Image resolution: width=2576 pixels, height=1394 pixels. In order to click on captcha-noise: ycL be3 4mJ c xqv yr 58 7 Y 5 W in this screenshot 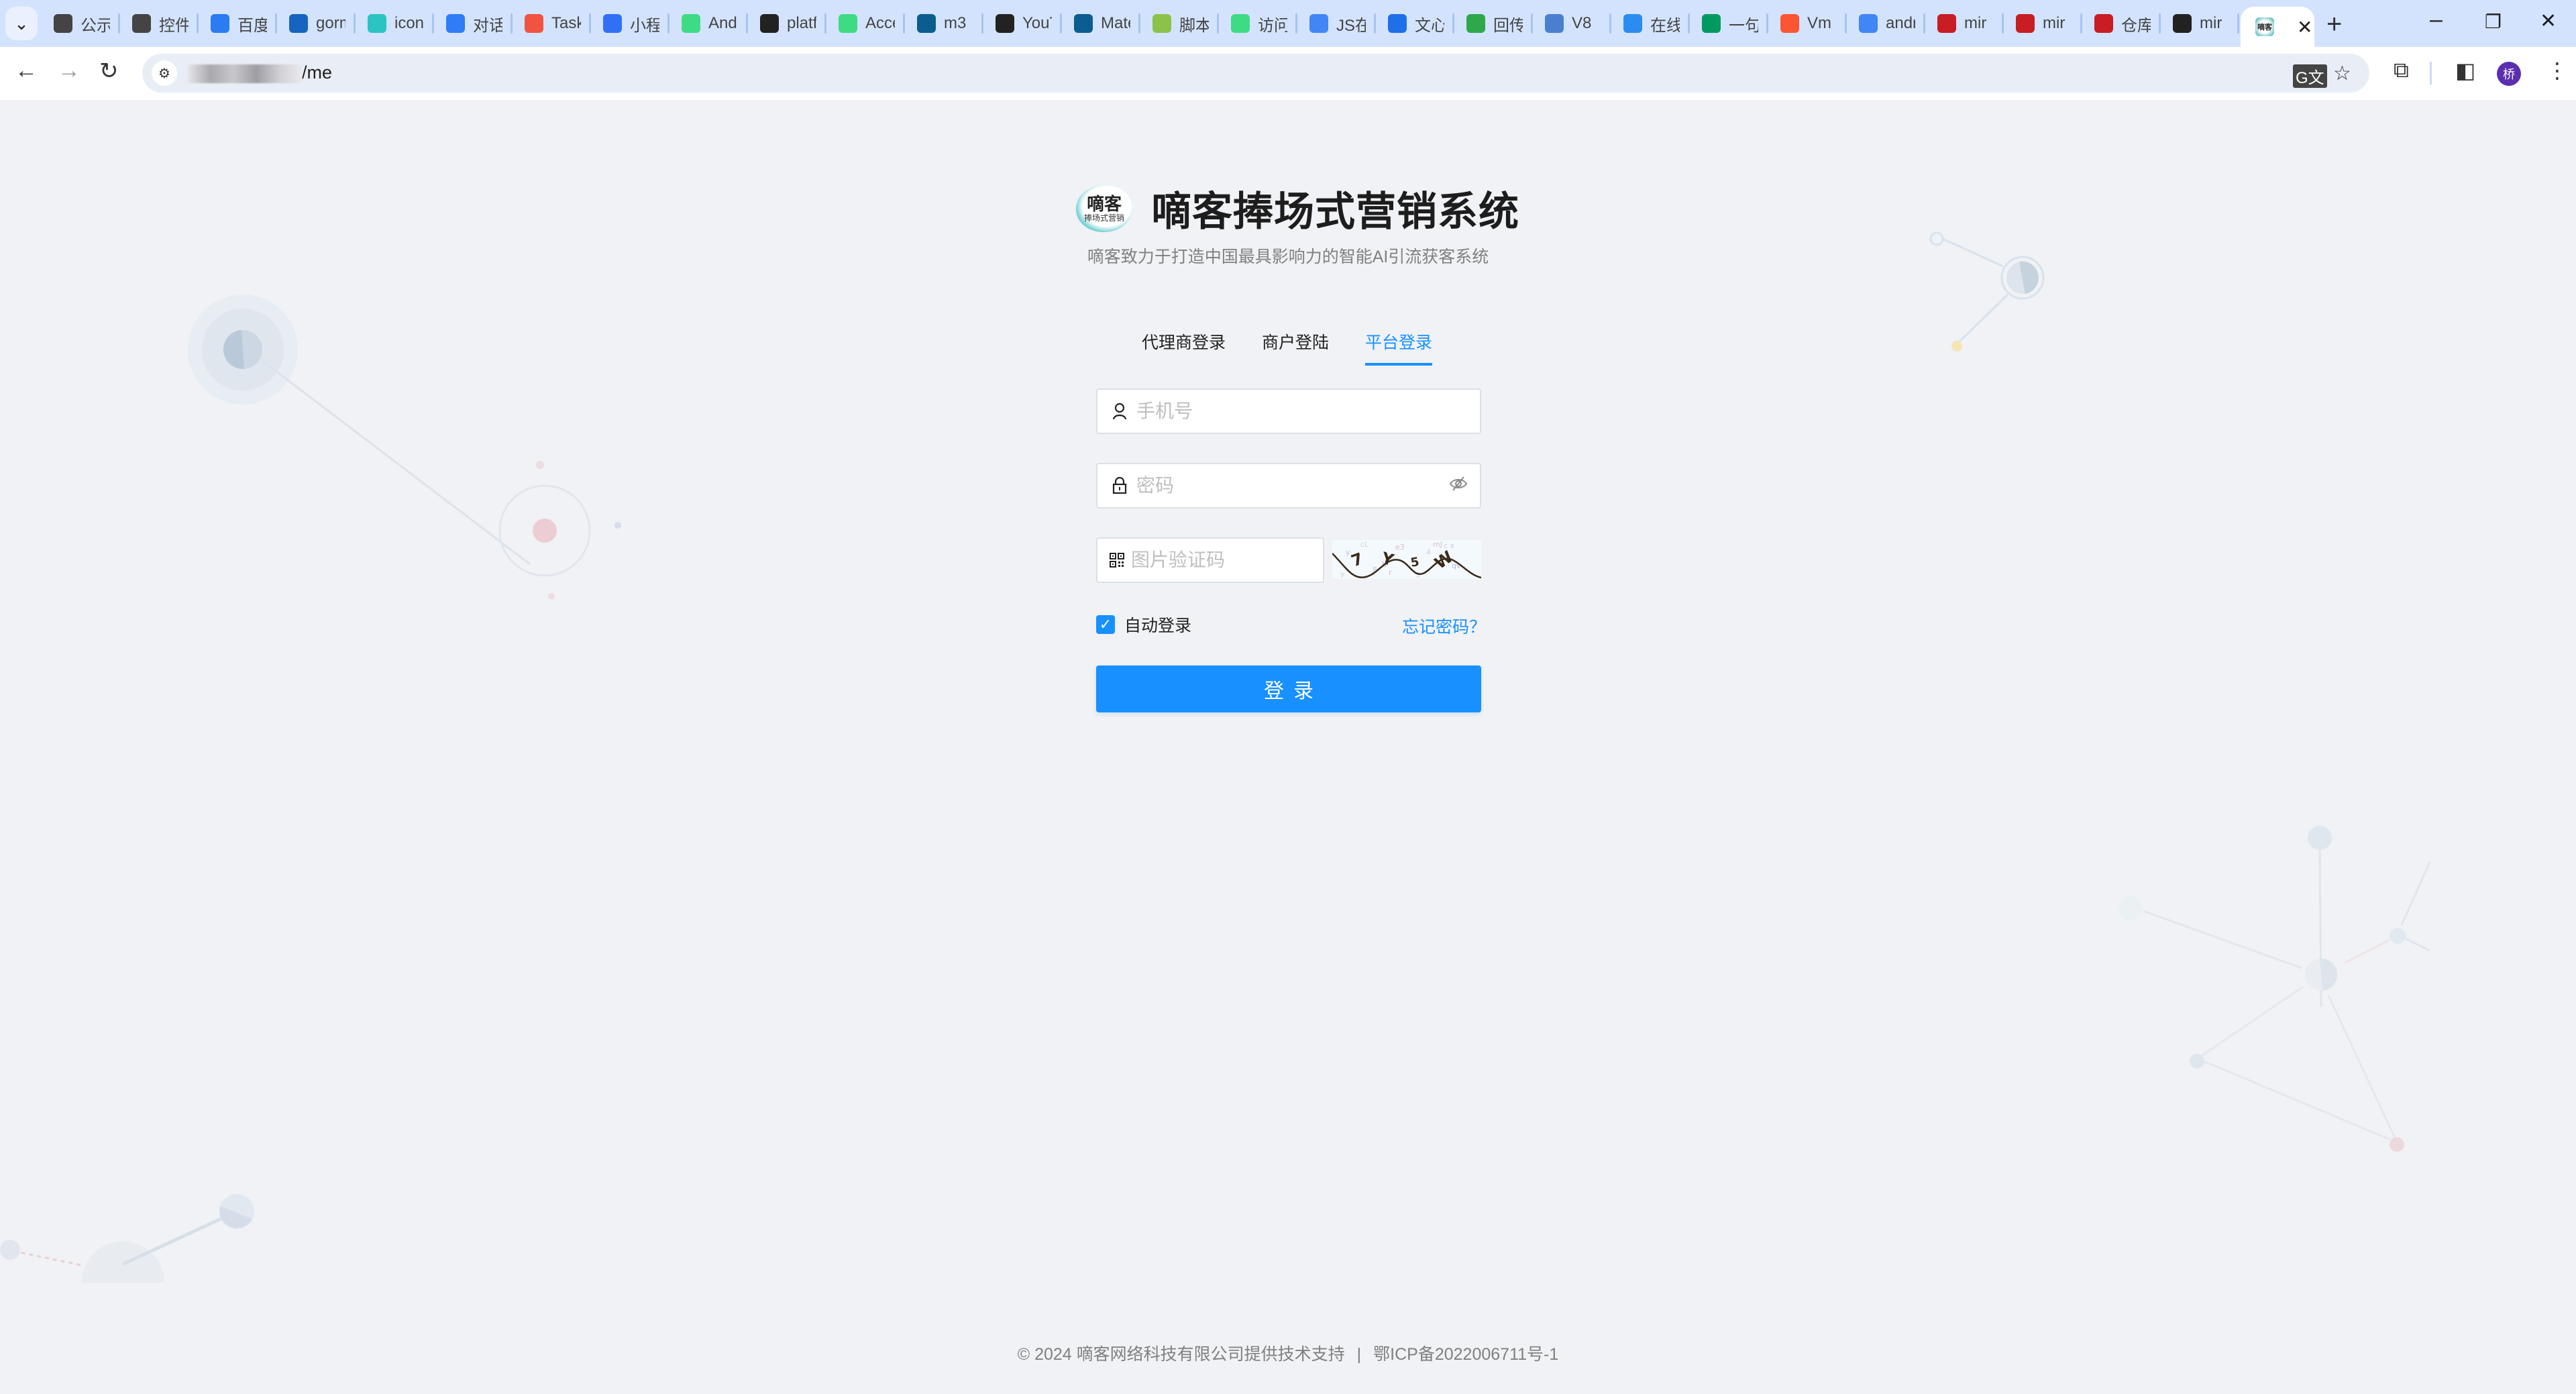, I will do `click(1406, 559)`.